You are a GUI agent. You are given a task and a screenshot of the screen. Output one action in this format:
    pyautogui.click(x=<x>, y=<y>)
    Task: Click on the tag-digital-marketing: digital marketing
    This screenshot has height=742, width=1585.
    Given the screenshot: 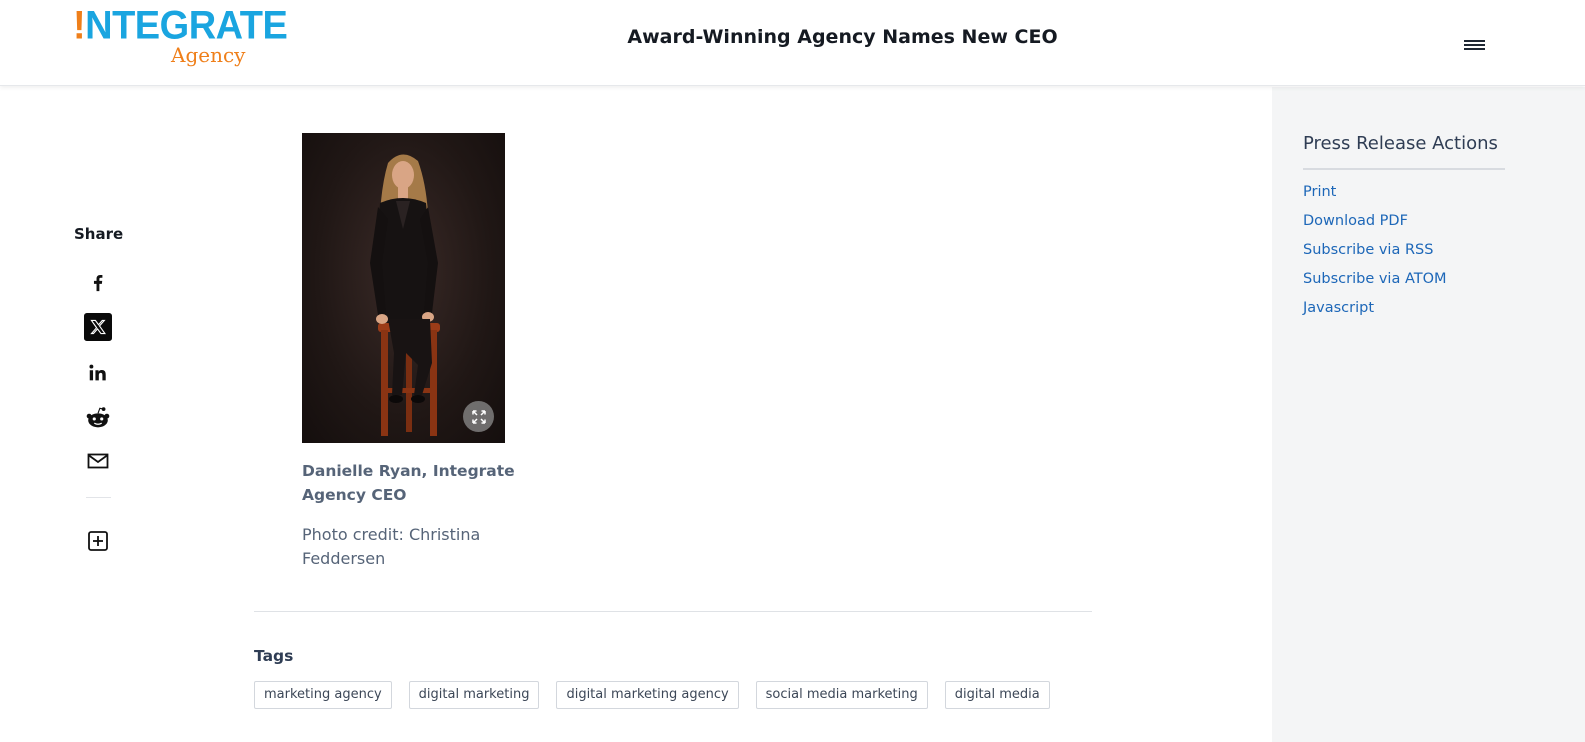 What is the action you would take?
    pyautogui.click(x=474, y=695)
    